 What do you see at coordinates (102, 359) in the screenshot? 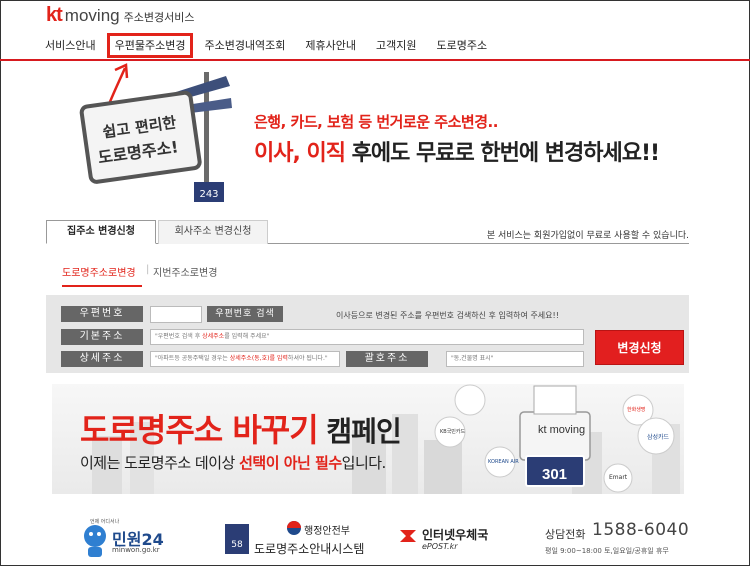
I see `detail-address-label: 상세주소` at bounding box center [102, 359].